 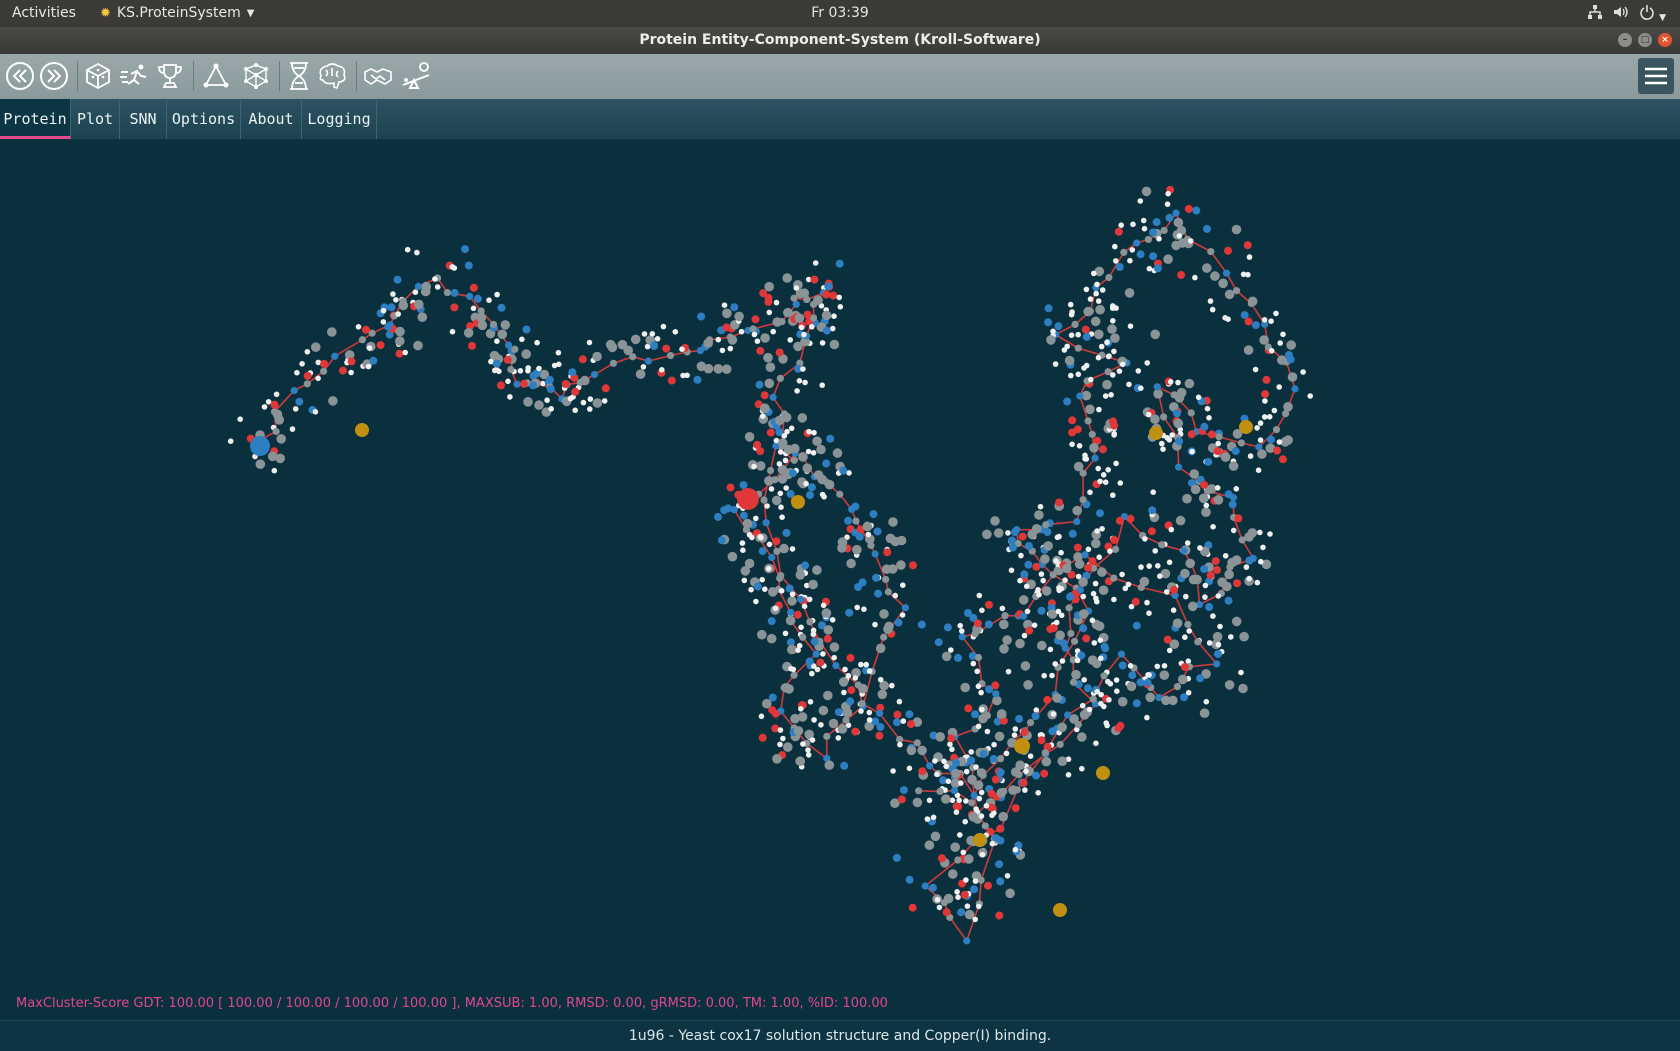 I want to click on tab-logging: Logging, so click(x=339, y=119).